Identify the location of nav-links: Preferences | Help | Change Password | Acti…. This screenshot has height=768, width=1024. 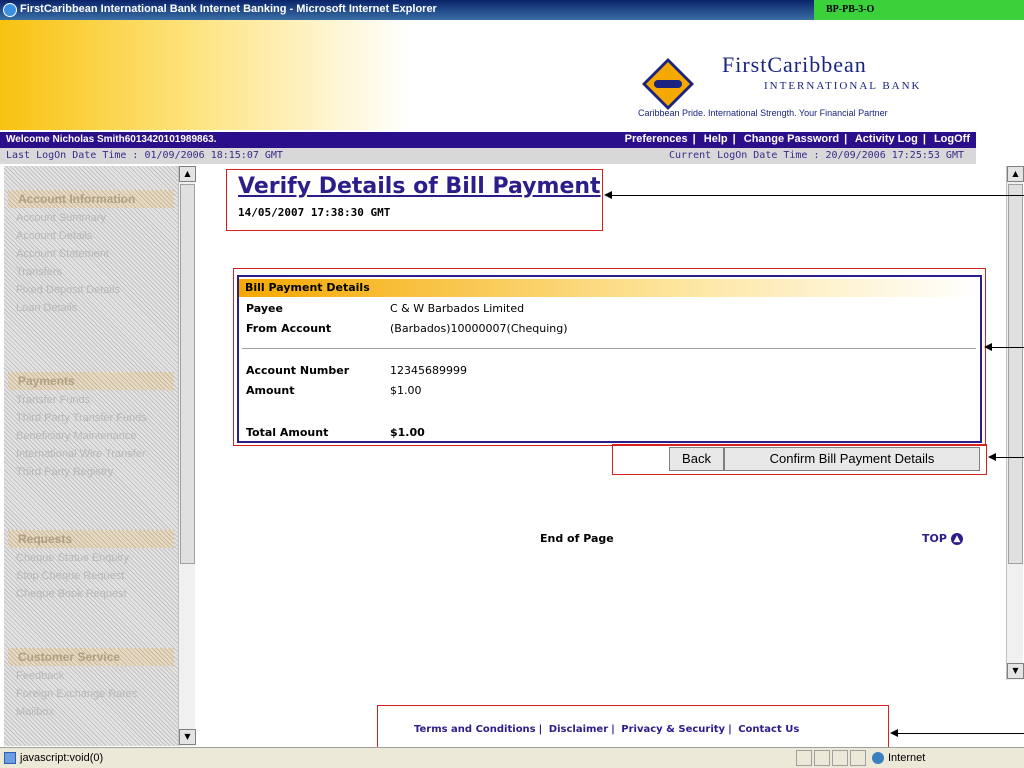
(797, 139).